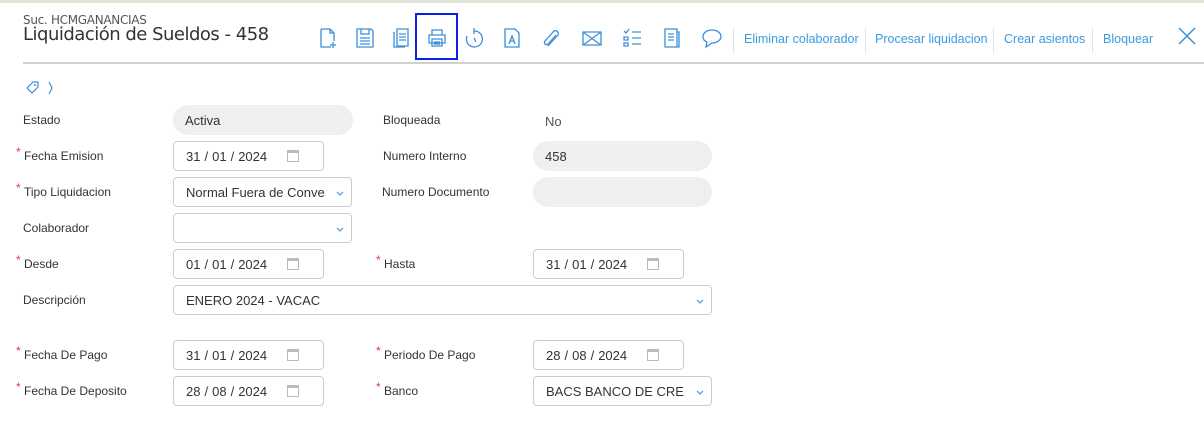 The image size is (1204, 424). Describe the element at coordinates (1128, 39) in the screenshot. I see `bloquear-button: Bloquear` at that location.